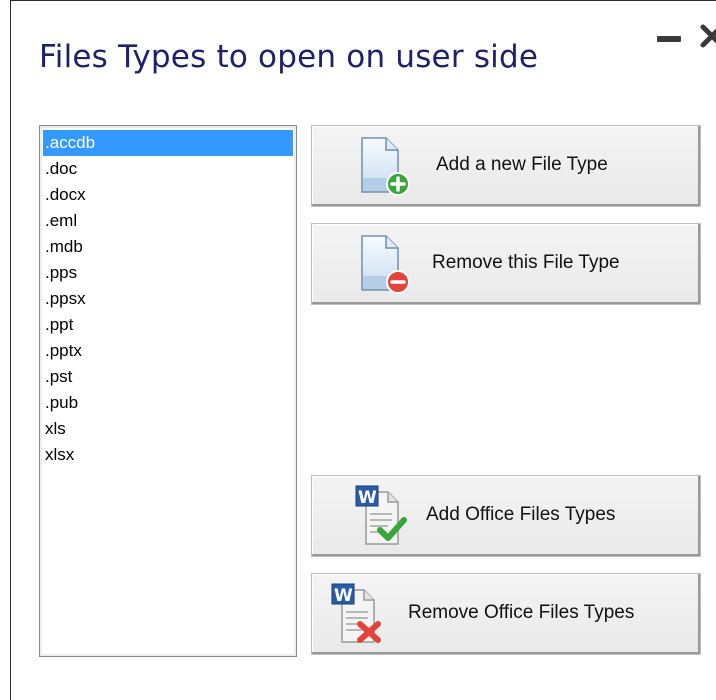 The height and width of the screenshot is (700, 716). I want to click on file-type-list-item: .ppsx, so click(168, 299).